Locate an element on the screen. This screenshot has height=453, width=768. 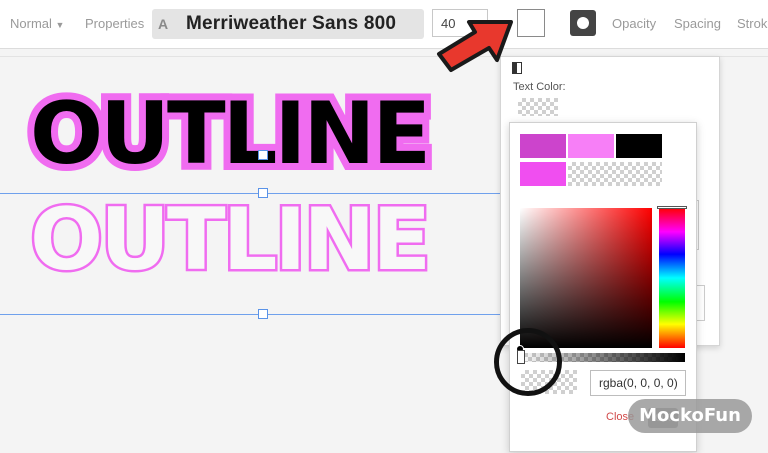
opacity-button: Opacity is located at coordinates (634, 23).